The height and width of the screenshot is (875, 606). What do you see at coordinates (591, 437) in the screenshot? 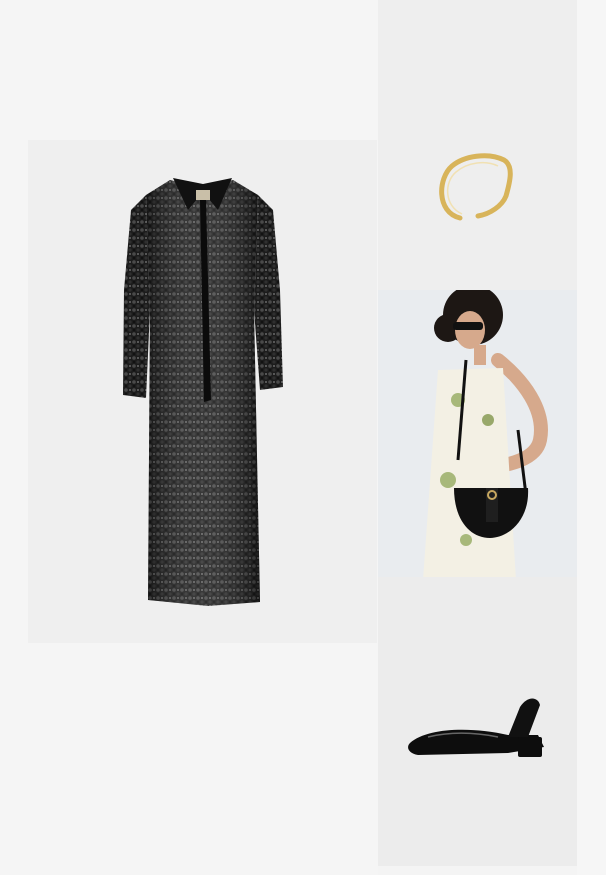
I see `collage-right-margin` at bounding box center [591, 437].